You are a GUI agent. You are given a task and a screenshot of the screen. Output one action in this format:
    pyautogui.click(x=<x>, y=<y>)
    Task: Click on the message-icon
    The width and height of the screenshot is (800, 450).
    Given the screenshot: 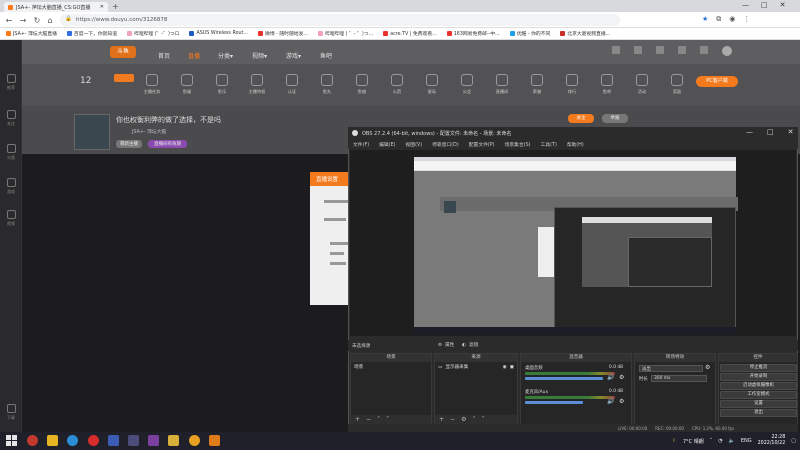 What is the action you would take?
    pyautogui.click(x=660, y=50)
    